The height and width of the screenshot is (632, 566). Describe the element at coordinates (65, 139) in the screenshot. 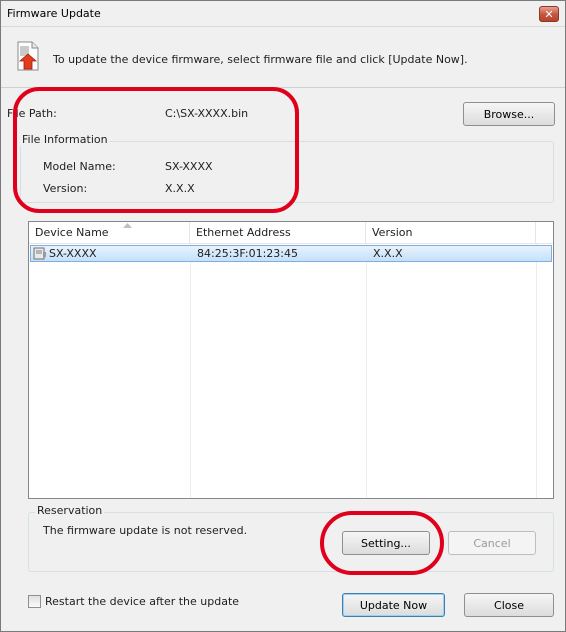

I see `file-information-title: File Information` at that location.